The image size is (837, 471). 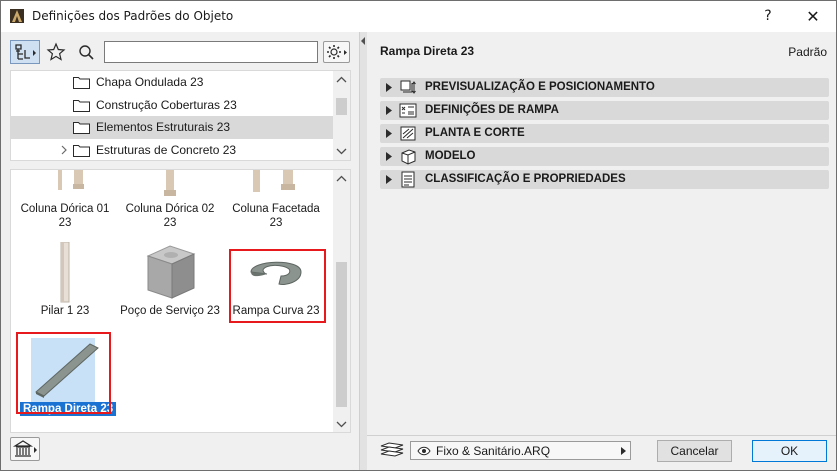 I want to click on ok-button: OK, so click(x=789, y=451).